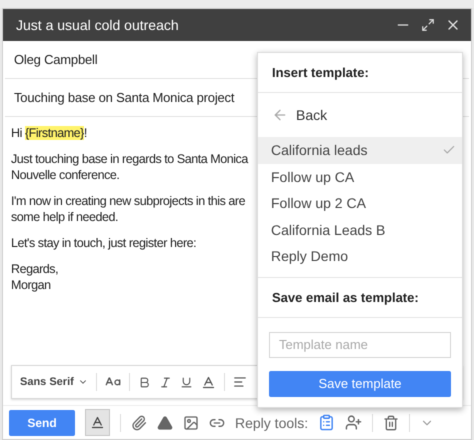 The width and height of the screenshot is (474, 440). I want to click on template-name-field: Template name, so click(360, 345).